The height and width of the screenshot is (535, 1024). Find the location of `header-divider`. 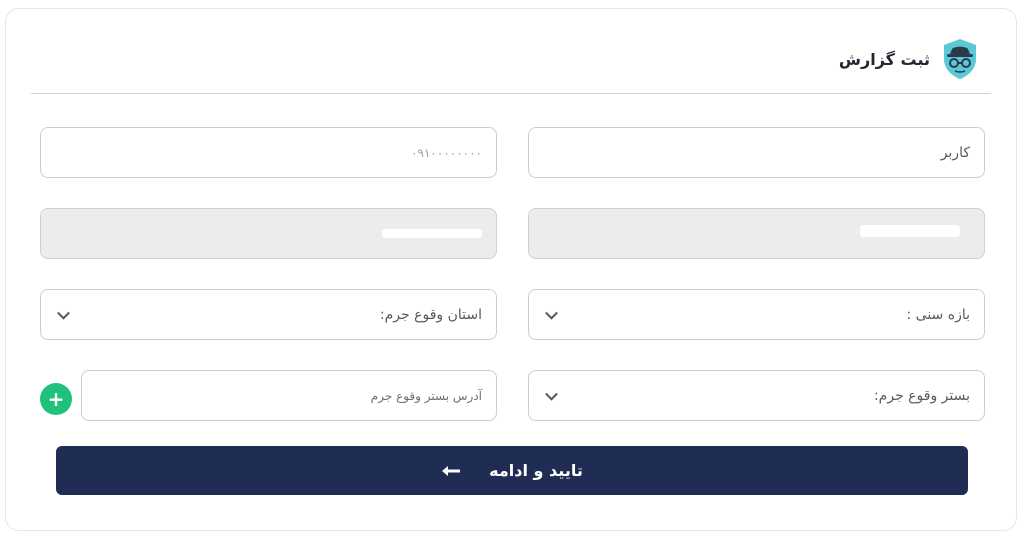

header-divider is located at coordinates (511, 93).